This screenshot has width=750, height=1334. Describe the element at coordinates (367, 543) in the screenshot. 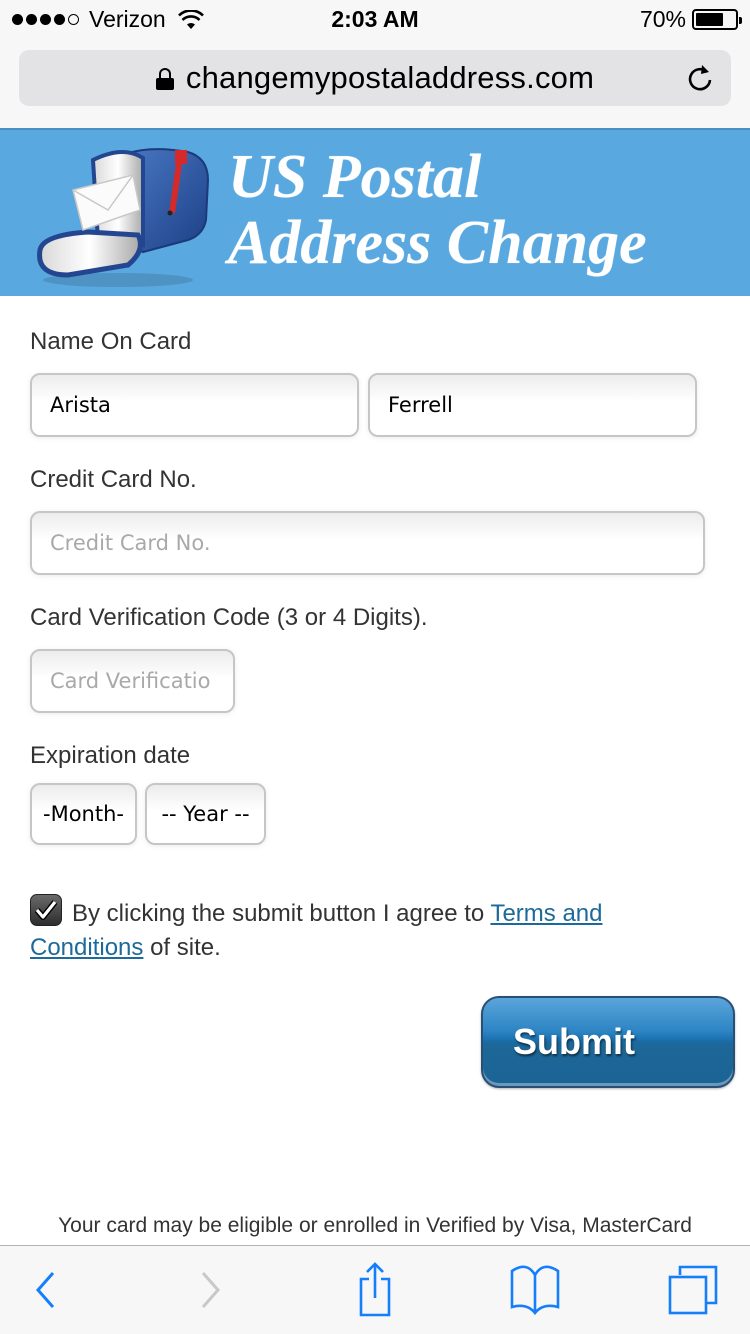

I see `credit-card-input: Credit Card No.` at that location.